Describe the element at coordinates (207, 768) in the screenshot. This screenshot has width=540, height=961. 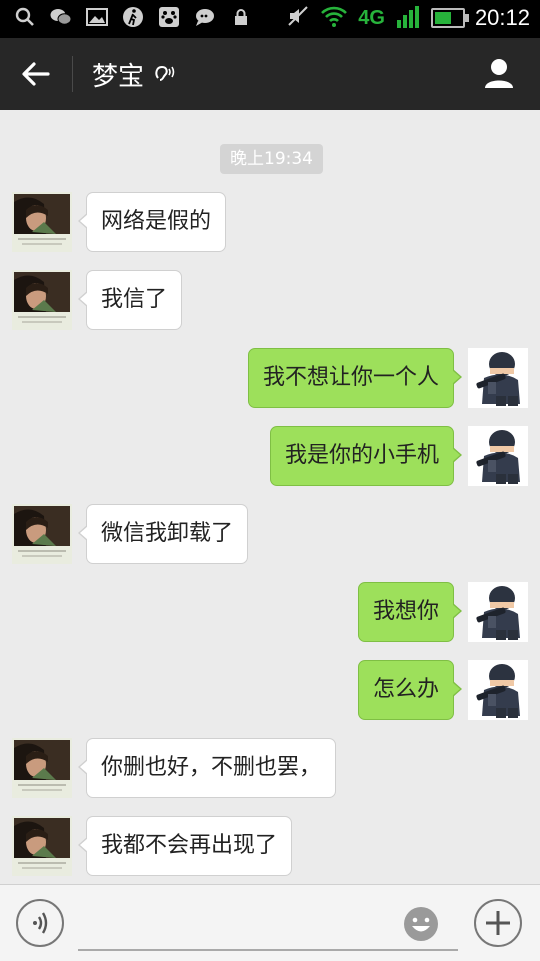
I see `incoming-message: 你删也好，不删也罢，` at that location.